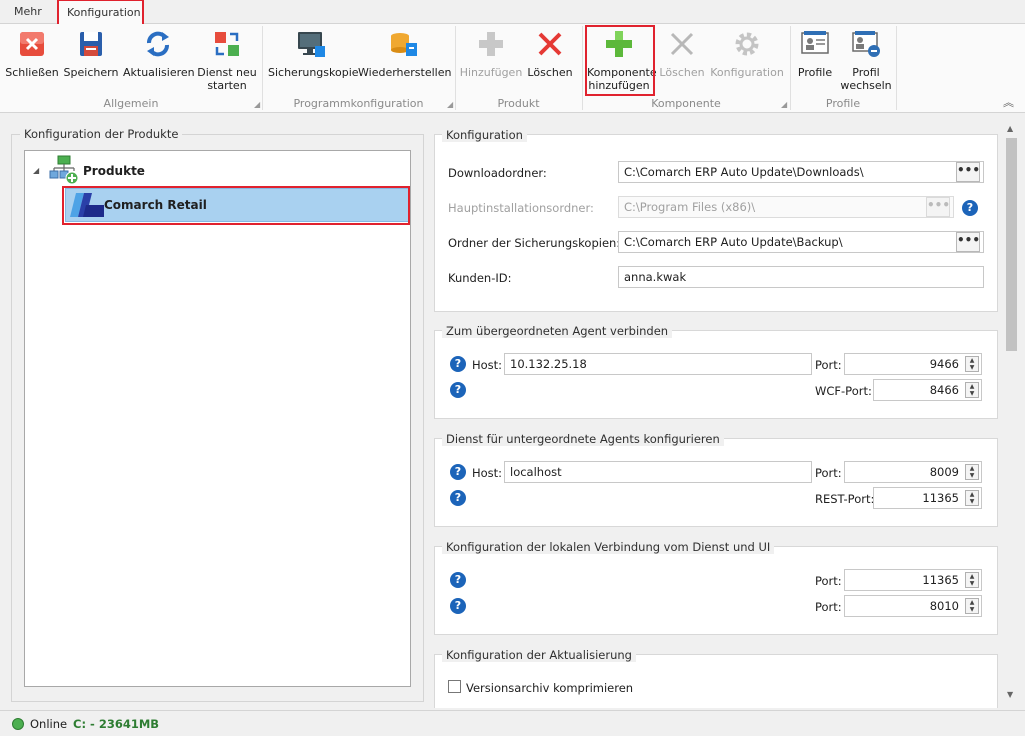 Image resolution: width=1025 pixels, height=736 pixels. What do you see at coordinates (1011, 244) in the screenshot?
I see `scrollbar-thumb` at bounding box center [1011, 244].